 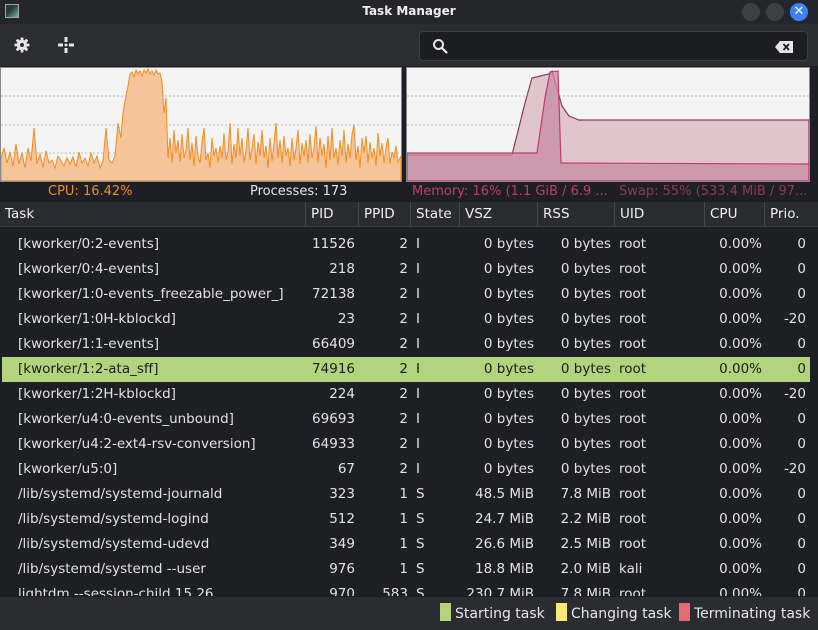 I want to click on task-pid: 218, so click(x=342, y=269).